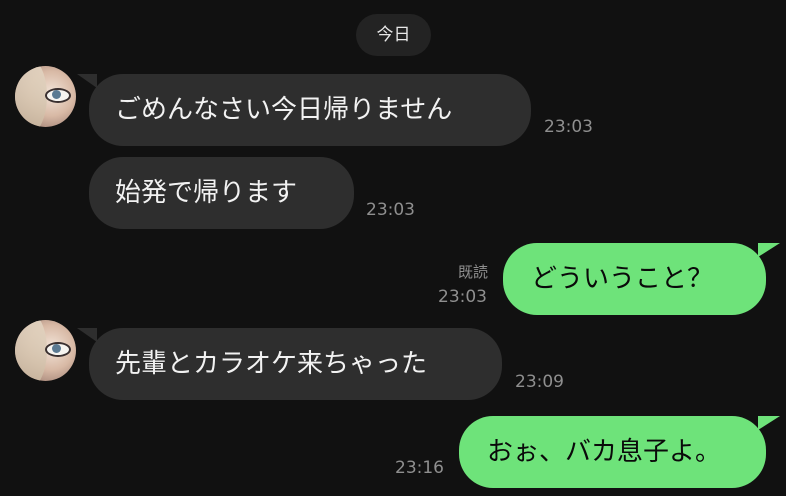 The height and width of the screenshot is (496, 786). I want to click on message-bubble-incoming: 始発で帰ります, so click(221, 193).